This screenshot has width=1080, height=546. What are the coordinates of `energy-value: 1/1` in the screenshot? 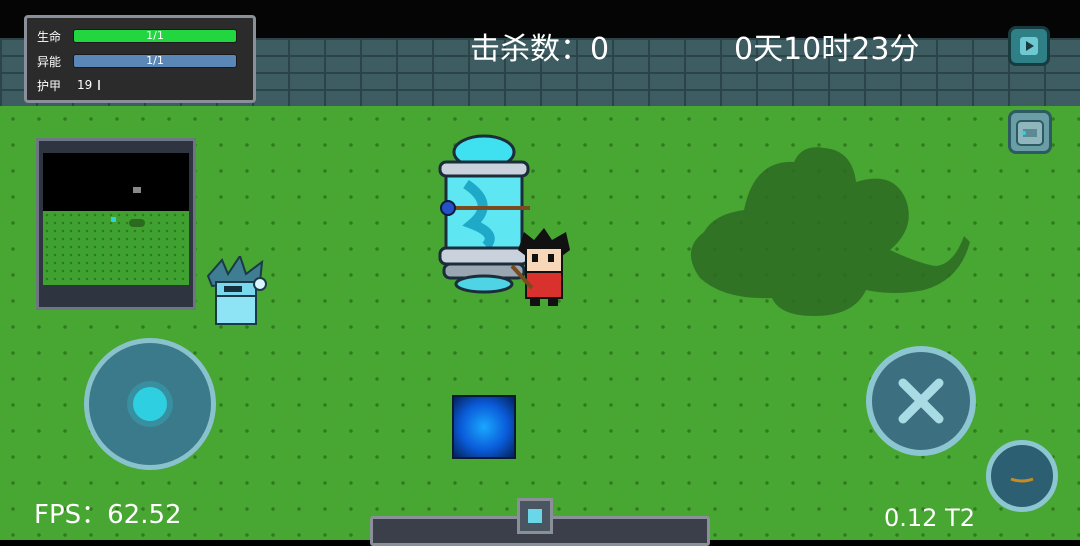 It's located at (155, 60).